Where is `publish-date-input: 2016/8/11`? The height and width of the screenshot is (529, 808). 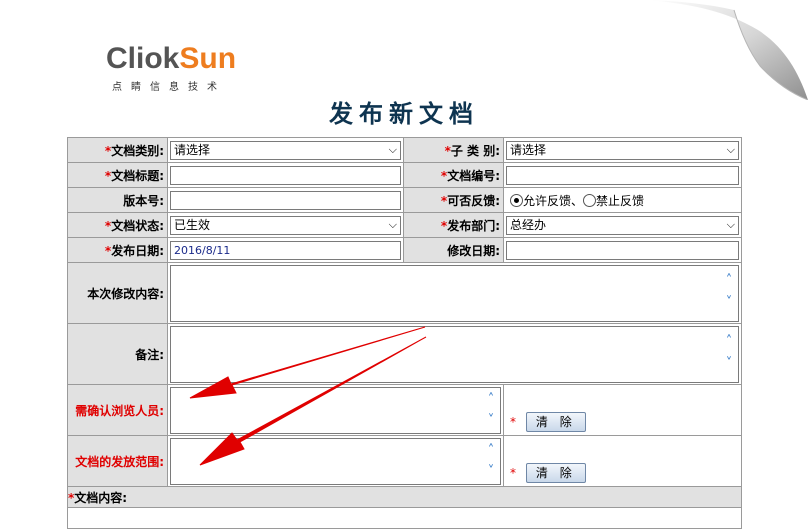
publish-date-input: 2016/8/11 is located at coordinates (285, 250).